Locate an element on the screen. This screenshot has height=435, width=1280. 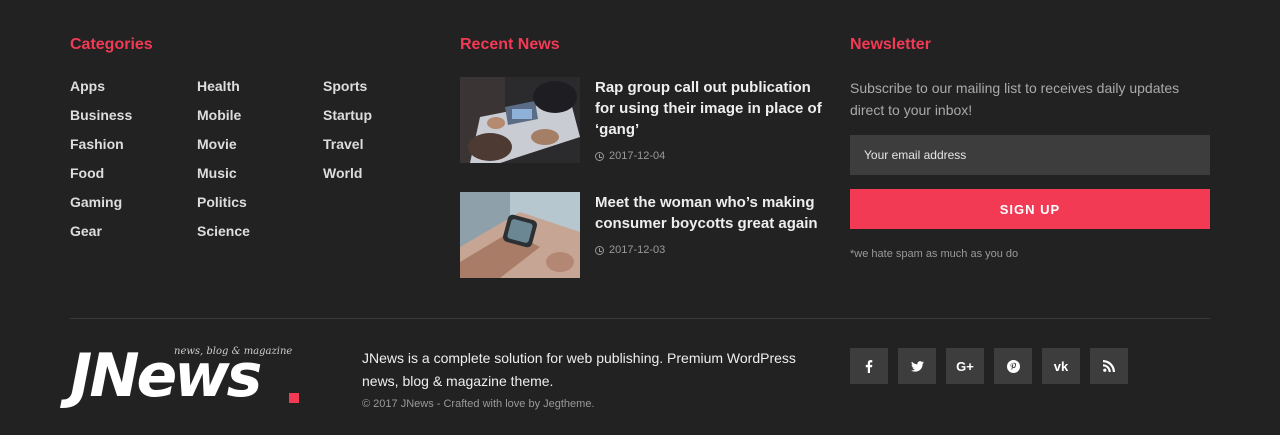
logo-dot is located at coordinates (294, 398).